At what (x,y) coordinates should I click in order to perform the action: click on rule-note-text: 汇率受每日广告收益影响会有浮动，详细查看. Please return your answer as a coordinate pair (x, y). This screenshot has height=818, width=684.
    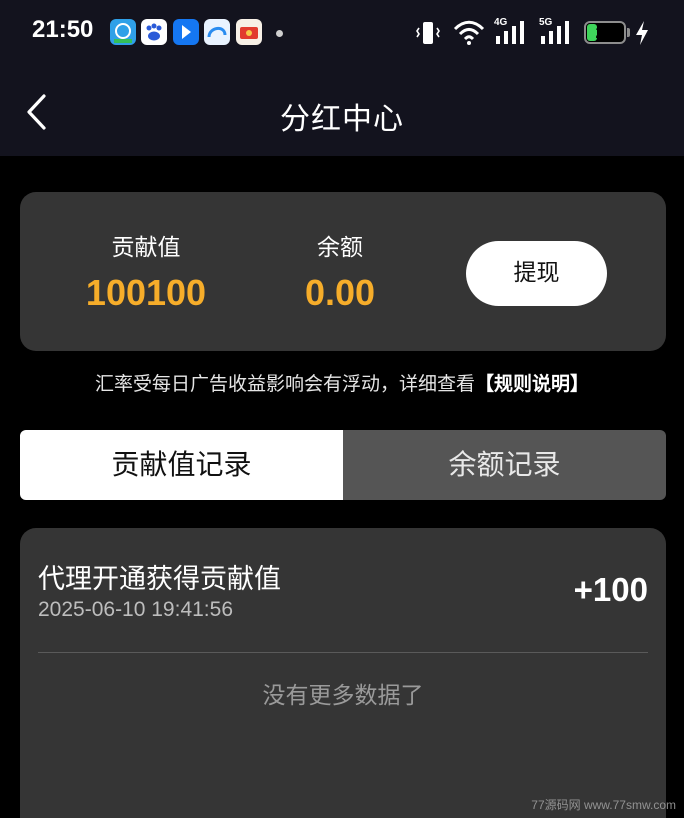
    Looking at the image, I should click on (284, 384).